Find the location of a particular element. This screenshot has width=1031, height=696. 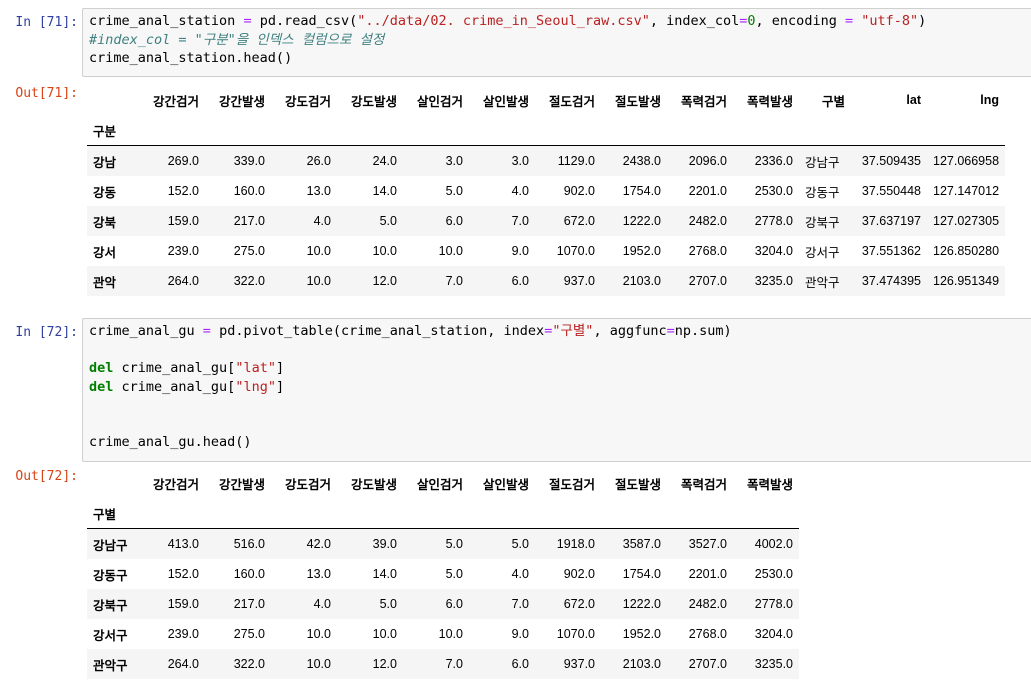

dataframe-cell: 3587.0 is located at coordinates (641, 544).